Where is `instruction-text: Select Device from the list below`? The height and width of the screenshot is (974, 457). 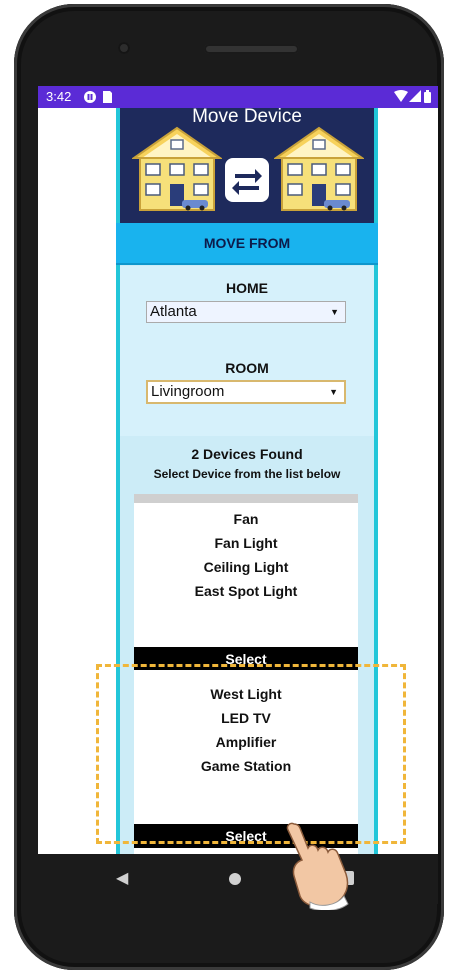
instruction-text: Select Device from the list below is located at coordinates (247, 474).